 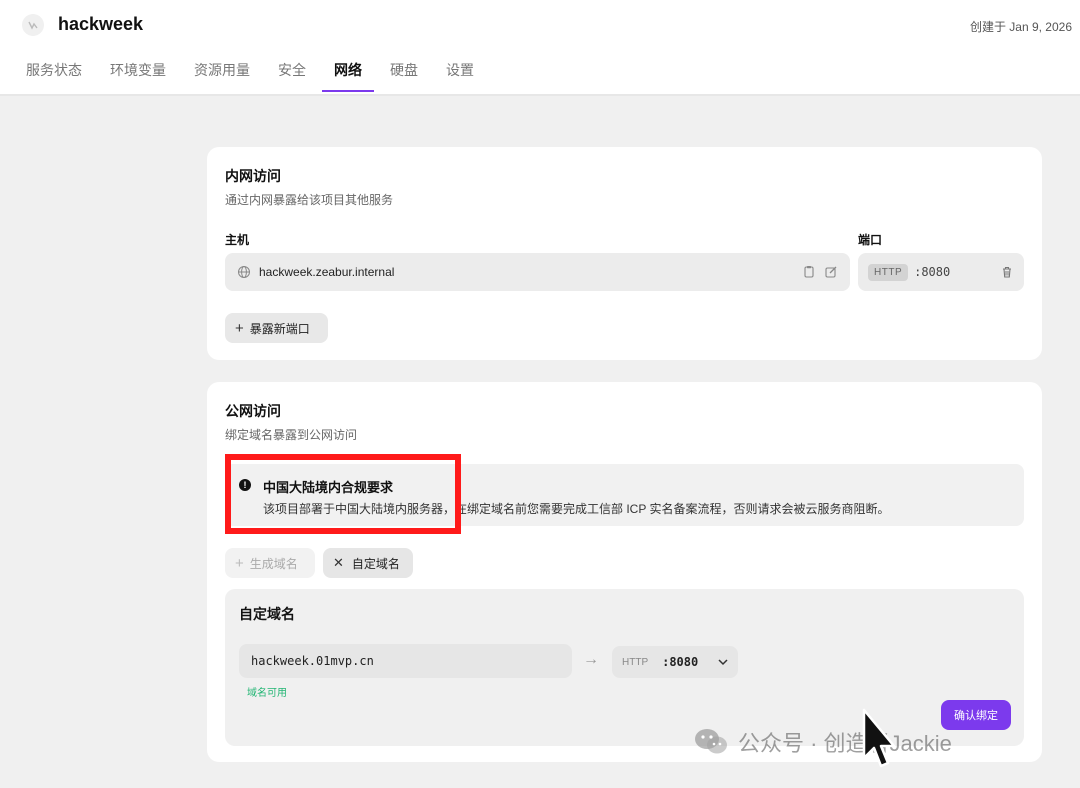 I want to click on target-port-select: HTTP :8080, so click(x=675, y=662).